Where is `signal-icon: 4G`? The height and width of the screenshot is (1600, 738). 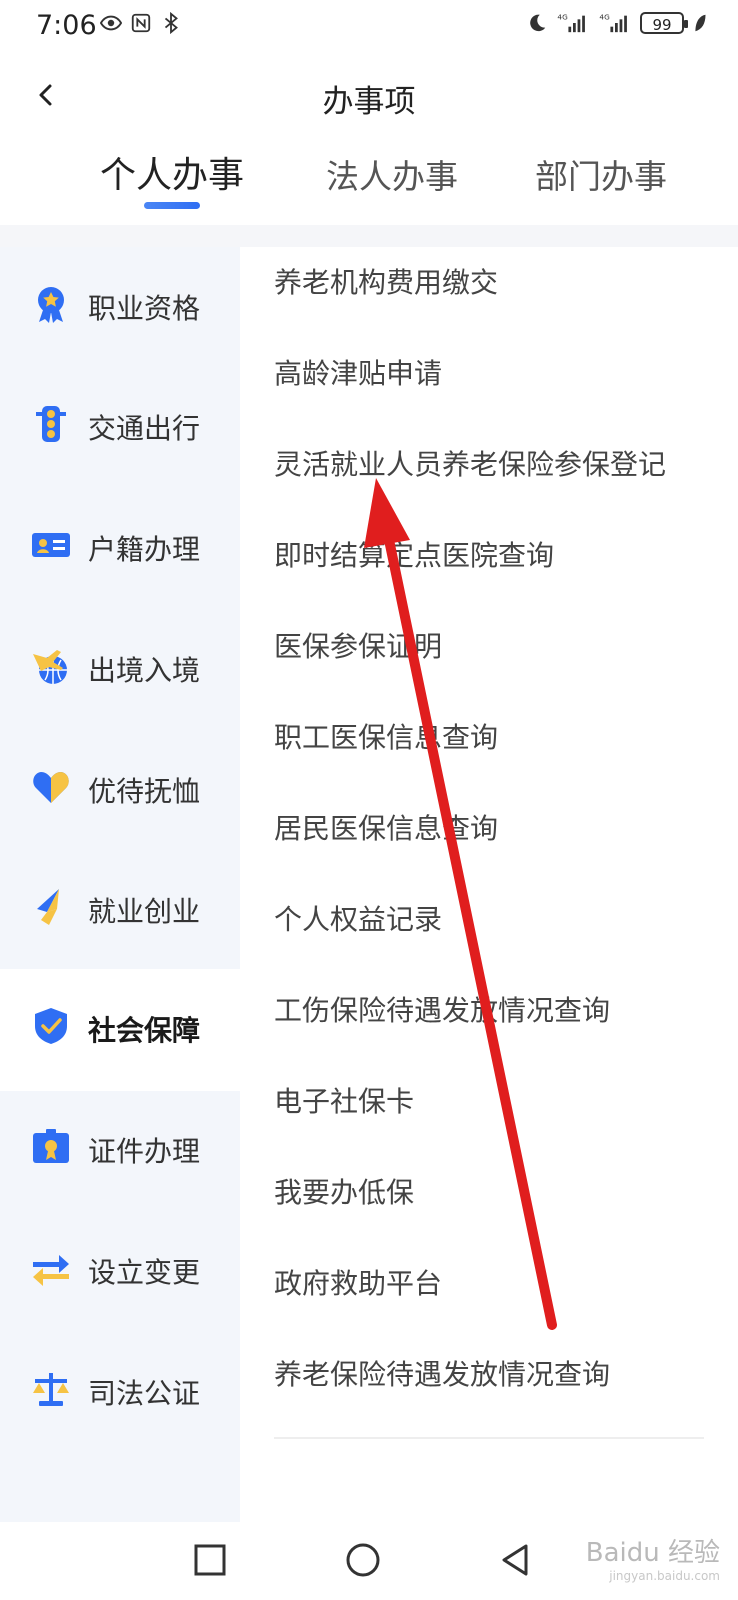 signal-icon: 4G is located at coordinates (571, 22).